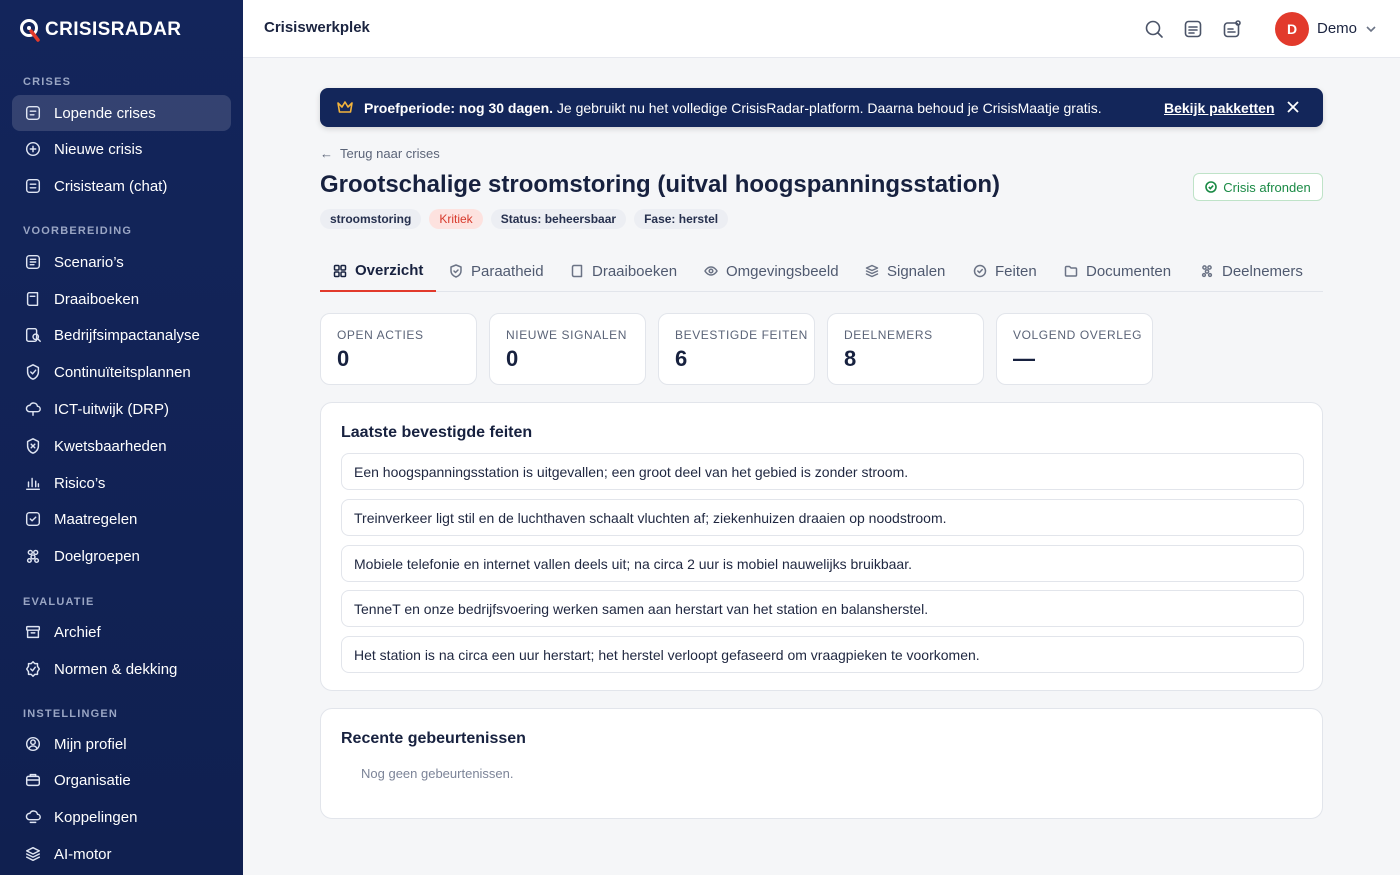 This screenshot has height=875, width=1400. Describe the element at coordinates (456, 219) in the screenshot. I see `tag-critical: Kritiek` at that location.